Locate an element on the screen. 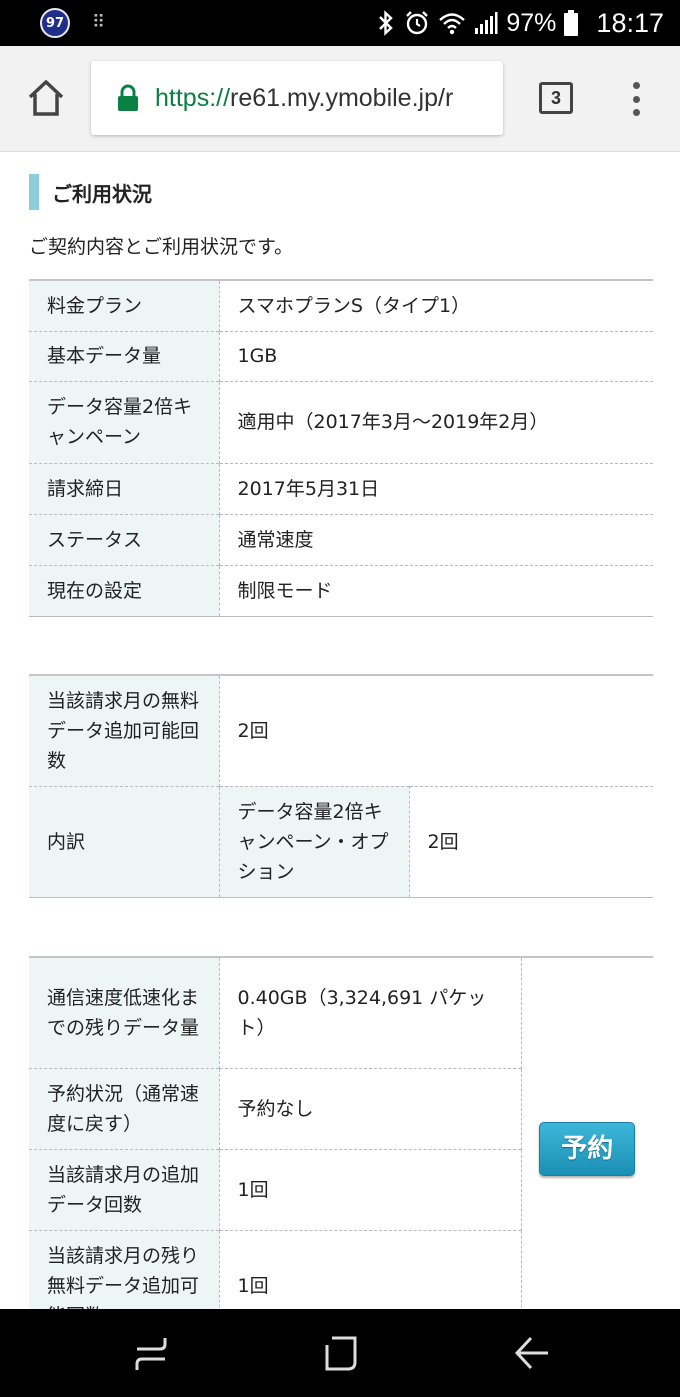 The image size is (680, 1397). reserve-cell: 予約 is located at coordinates (587, 1133).